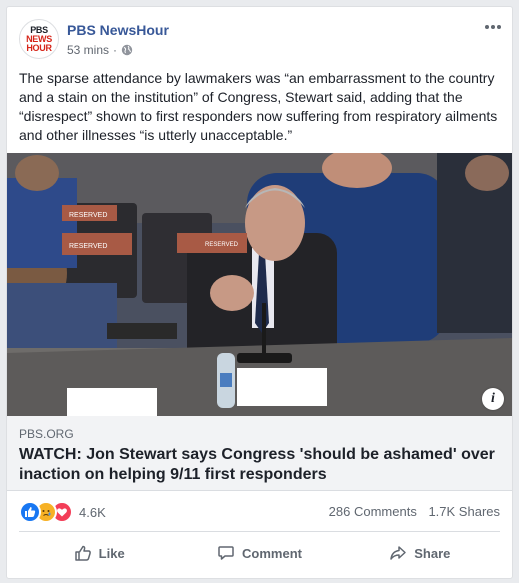 The height and width of the screenshot is (583, 519). What do you see at coordinates (62, 512) in the screenshot?
I see `reactions-summary: 4.6K` at bounding box center [62, 512].